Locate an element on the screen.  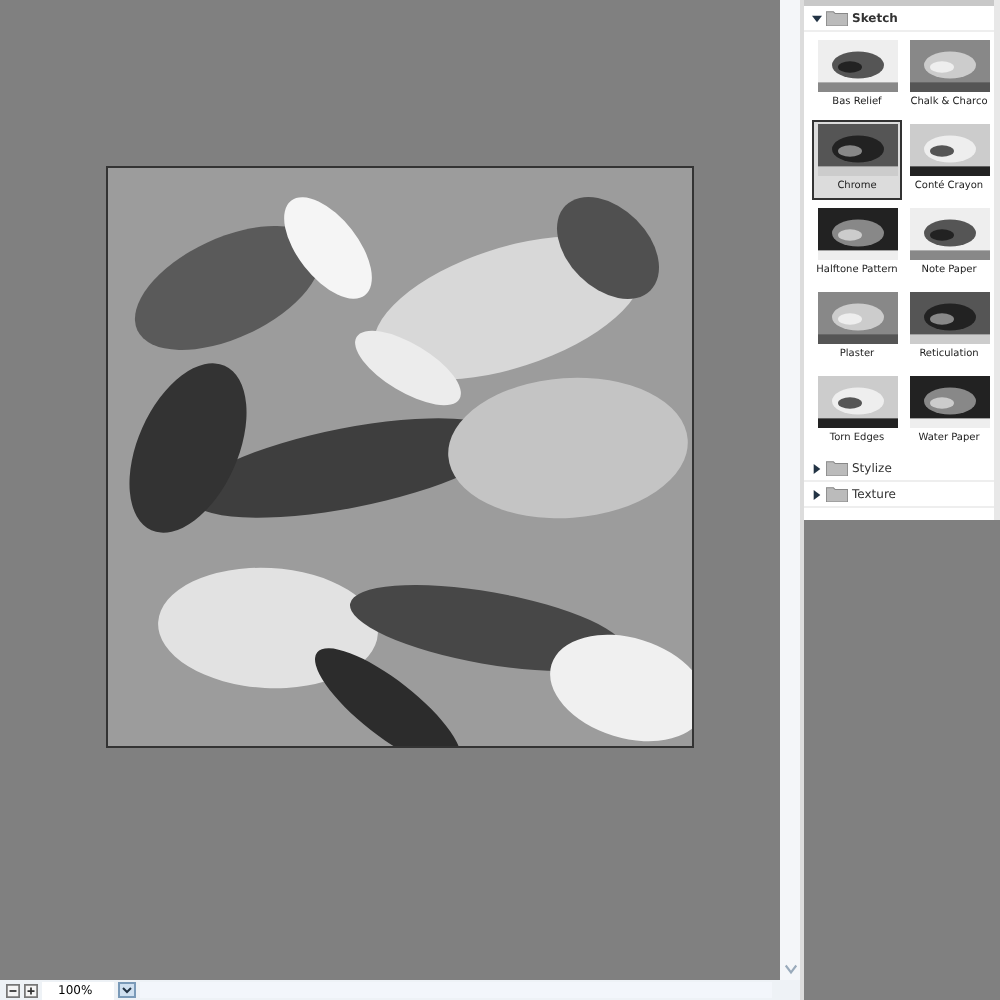
zoom-out-icon is located at coordinates (13, 990).